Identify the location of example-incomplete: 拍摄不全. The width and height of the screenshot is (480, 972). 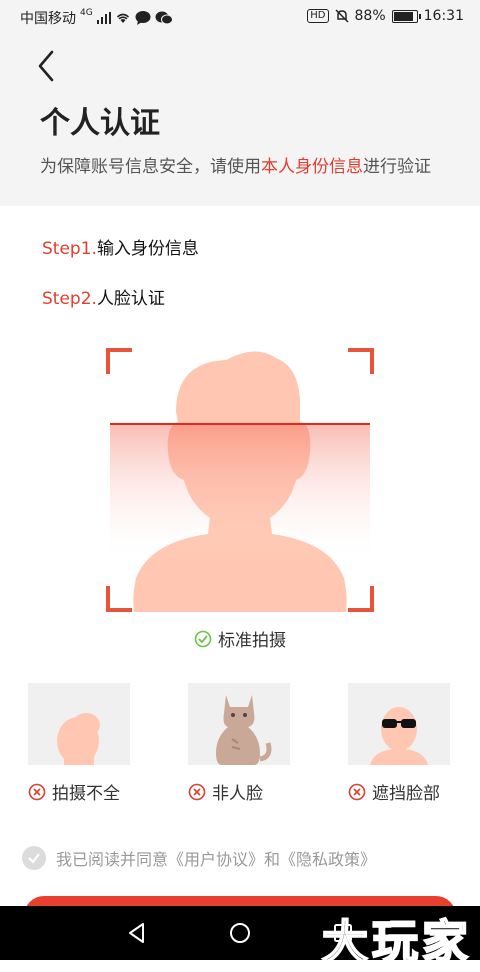
(79, 743).